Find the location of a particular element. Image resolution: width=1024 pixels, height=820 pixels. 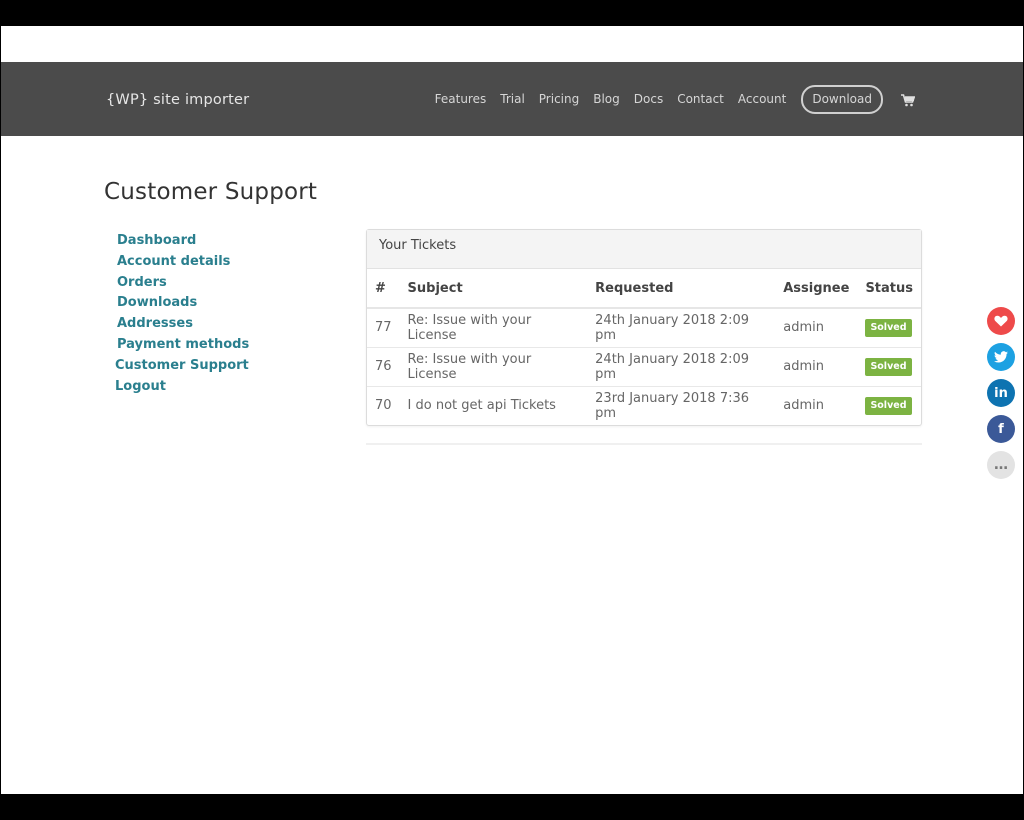

site-logo: {WP} site importer is located at coordinates (177, 100).